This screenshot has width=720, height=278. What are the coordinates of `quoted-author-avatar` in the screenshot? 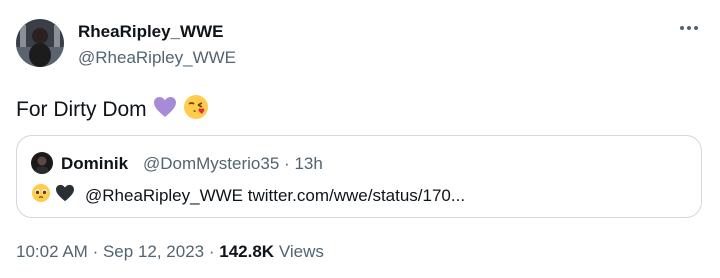 It's located at (42, 163).